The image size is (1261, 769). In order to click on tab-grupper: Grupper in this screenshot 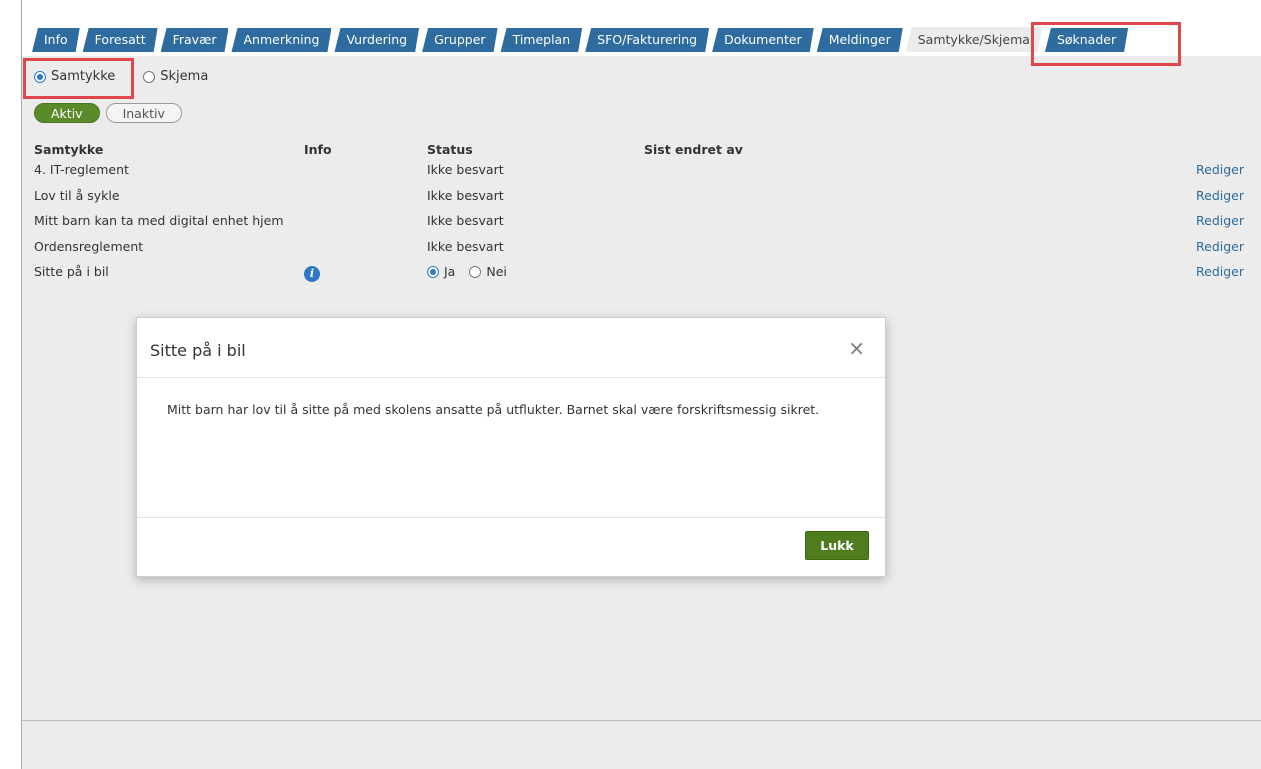, I will do `click(459, 40)`.